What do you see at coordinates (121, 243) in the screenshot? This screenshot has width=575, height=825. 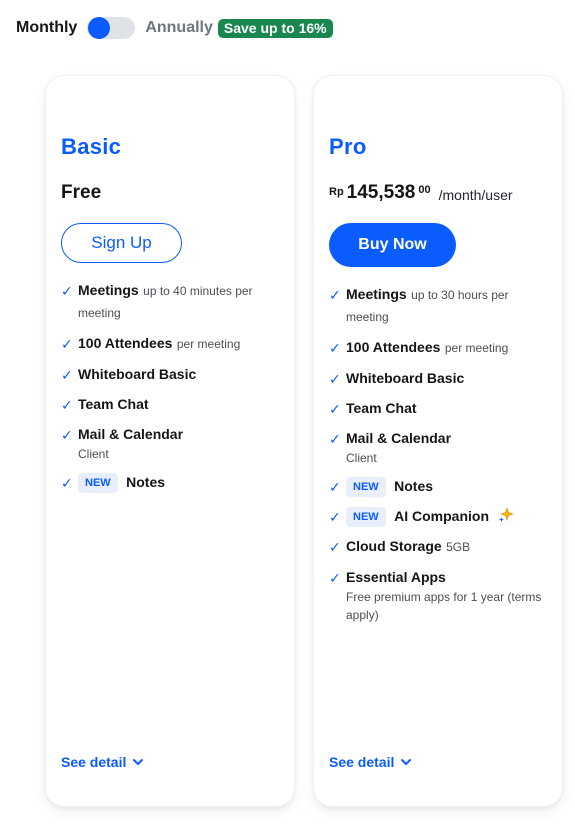 I see `sign-up-button: Sign Up` at bounding box center [121, 243].